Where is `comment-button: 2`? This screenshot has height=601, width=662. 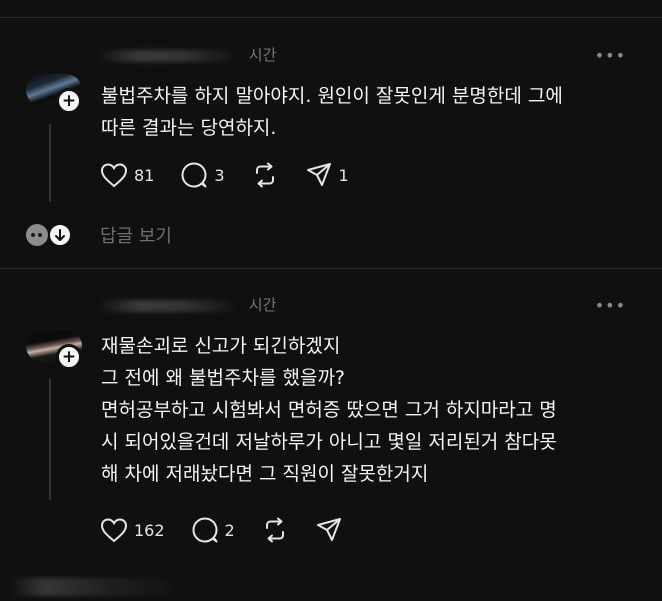 comment-button: 2 is located at coordinates (213, 530).